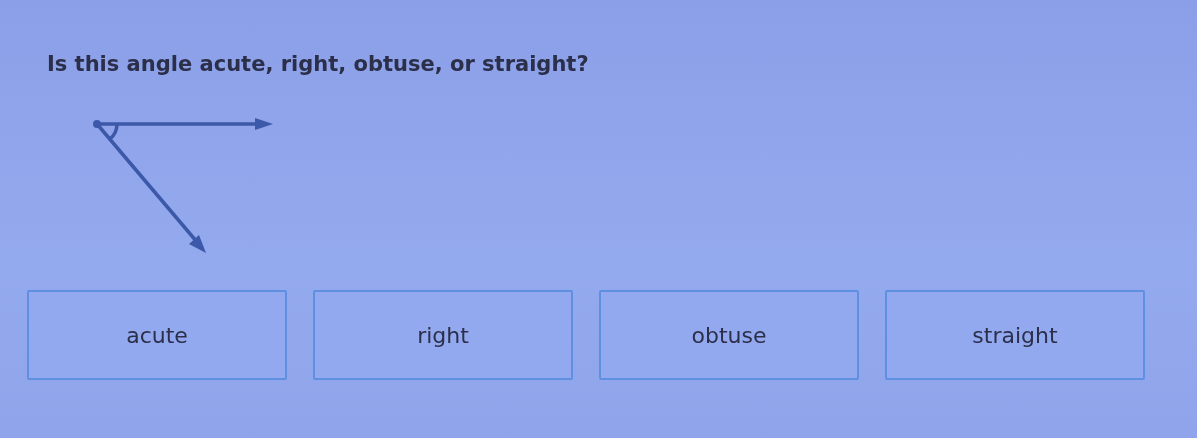 The height and width of the screenshot is (438, 1197). Describe the element at coordinates (1015, 335) in the screenshot. I see `answer-button: straight` at that location.